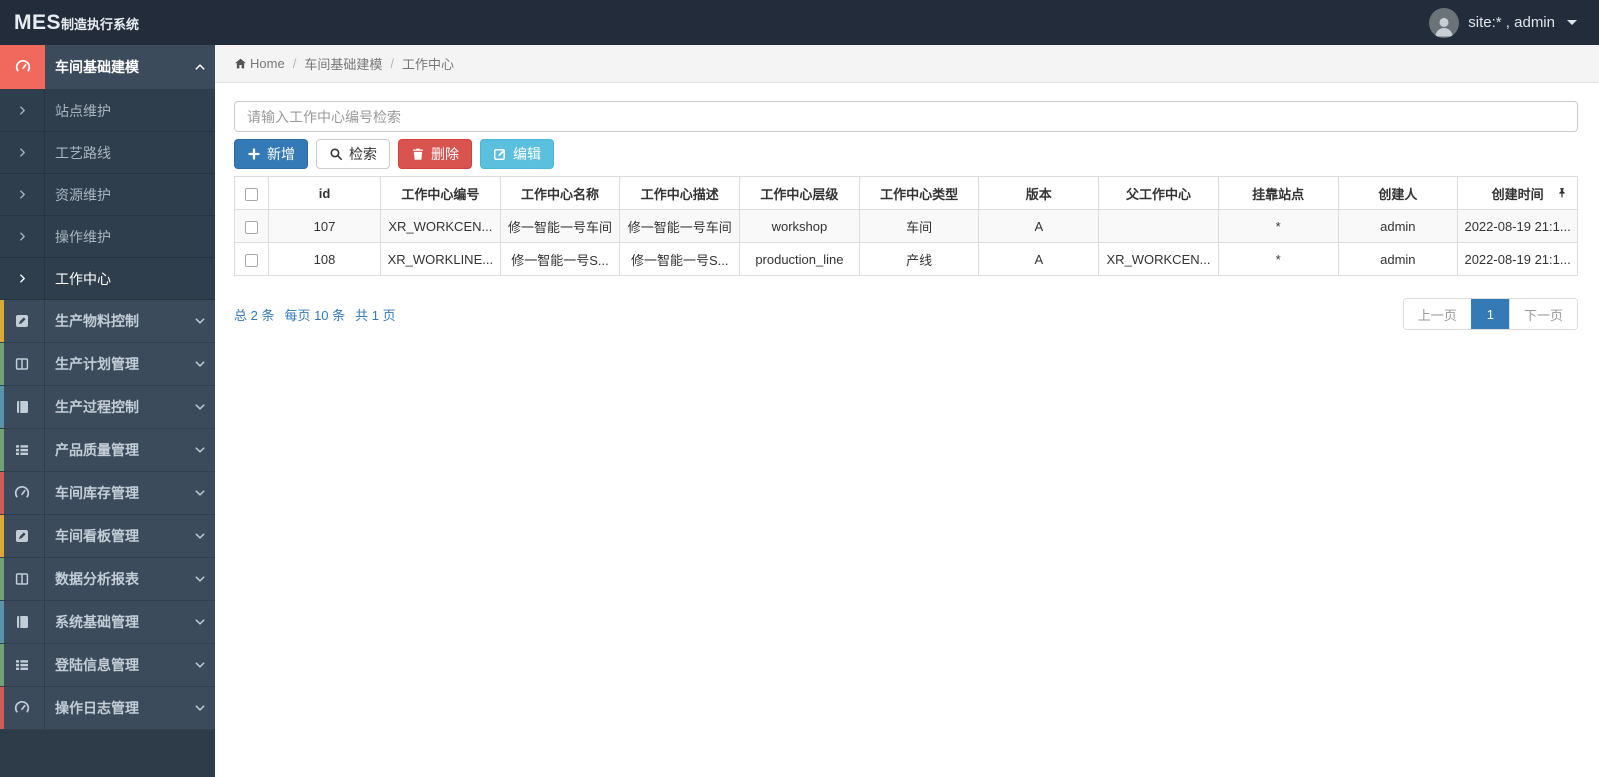 The image size is (1599, 777). What do you see at coordinates (267, 63) in the screenshot?
I see `breadcrumb-home: Home` at bounding box center [267, 63].